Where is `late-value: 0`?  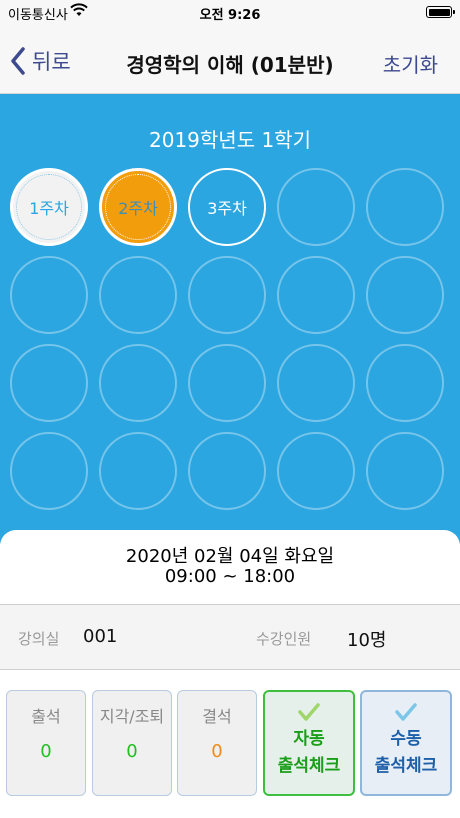 late-value: 0 is located at coordinates (132, 751).